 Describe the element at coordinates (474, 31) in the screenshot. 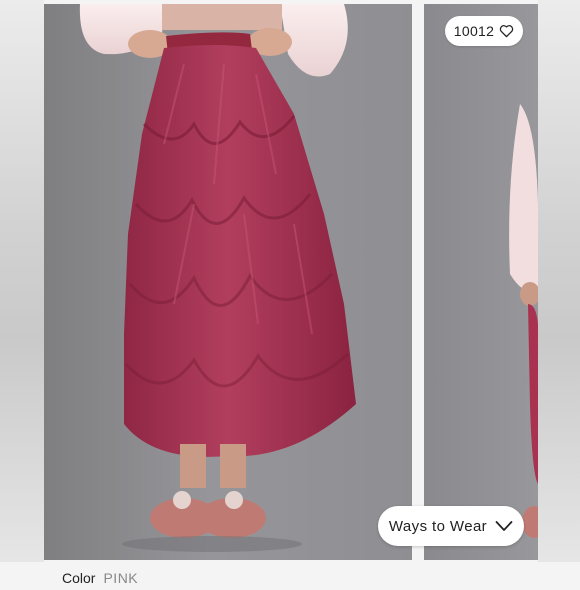

I see `likes-count: 10012` at that location.